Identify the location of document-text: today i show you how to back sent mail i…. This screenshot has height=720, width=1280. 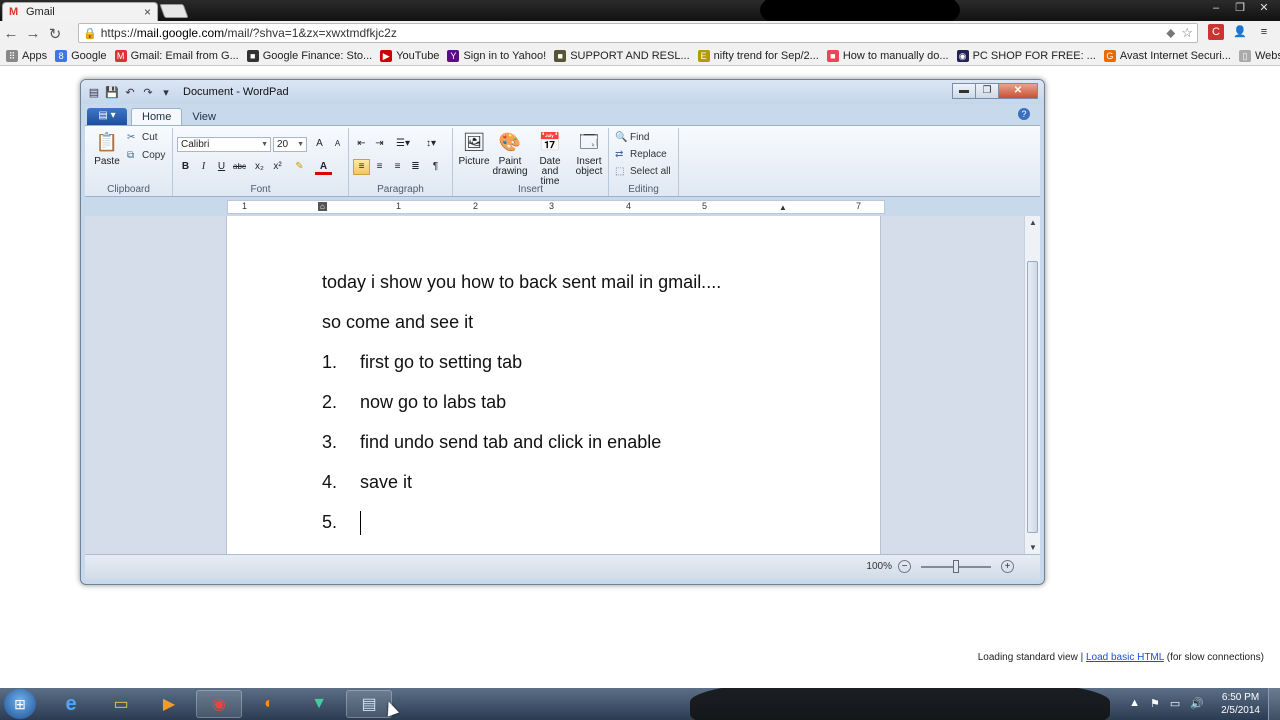
(521, 411).